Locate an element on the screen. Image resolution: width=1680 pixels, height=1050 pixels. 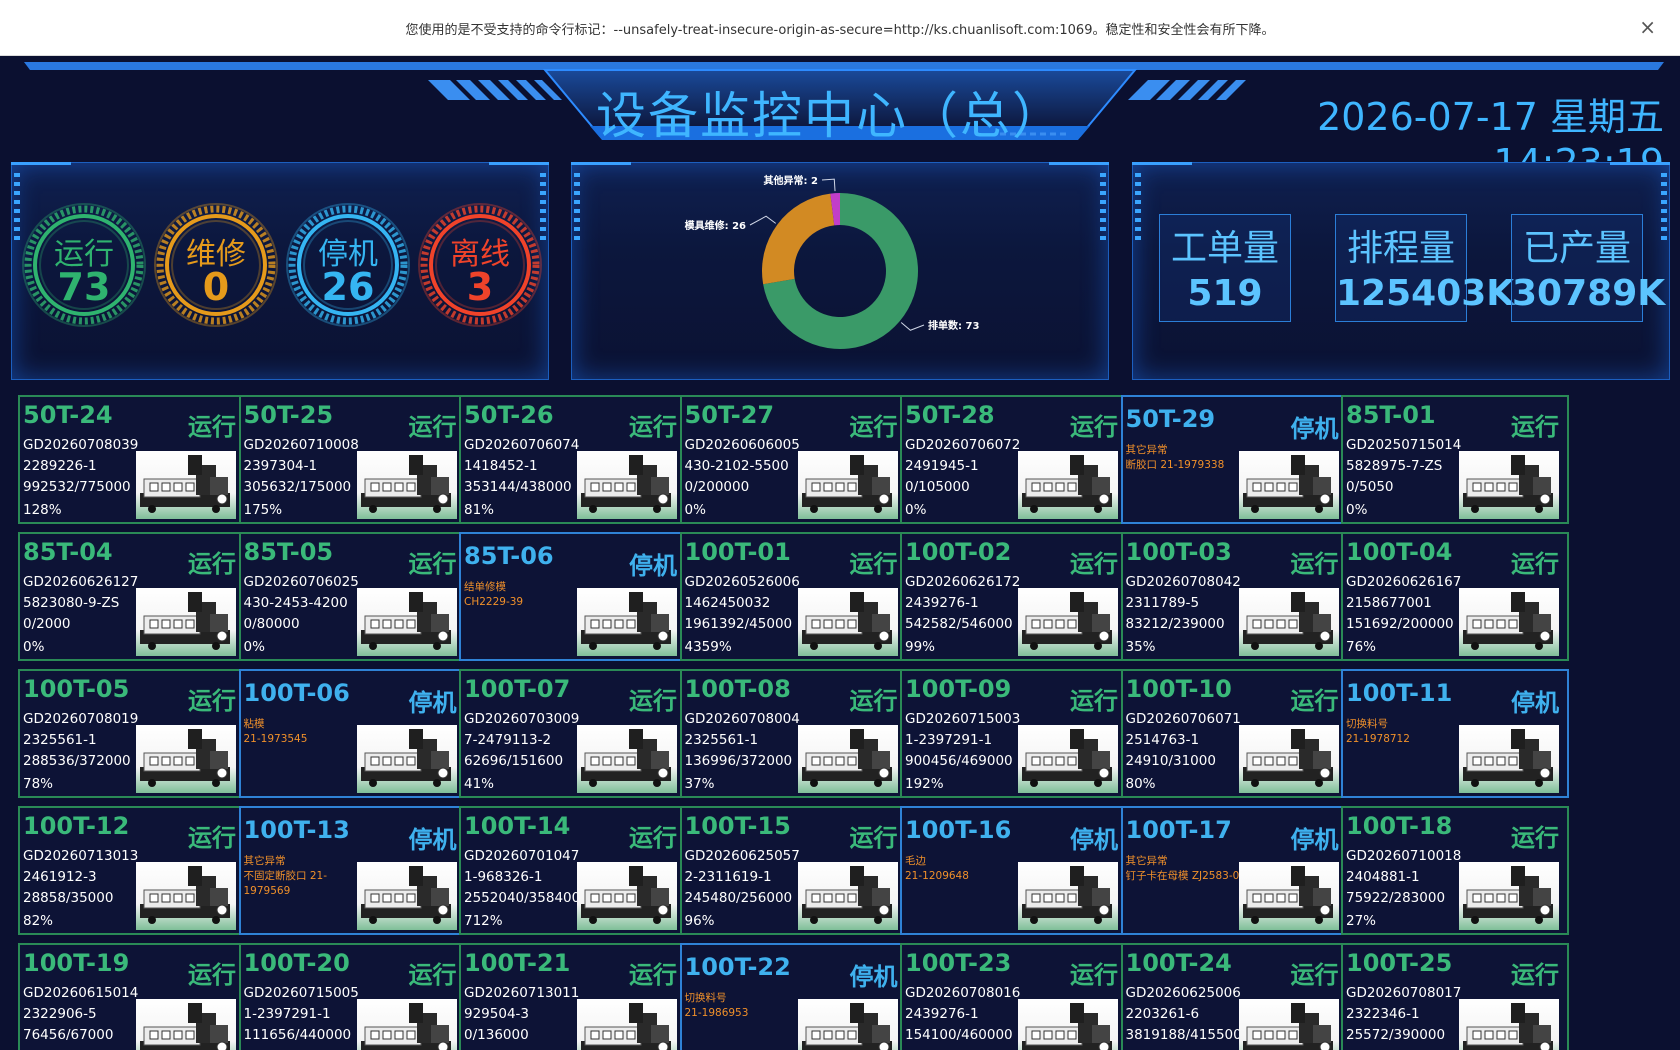
machine-card: 100T-22 停机 切换料号 21-1986953 is located at coordinates (793, 996).